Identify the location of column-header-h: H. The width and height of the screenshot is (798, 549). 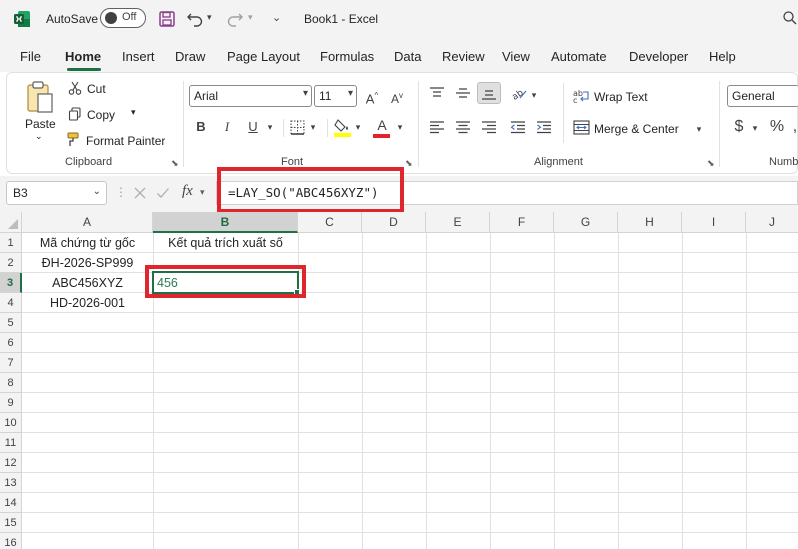
(650, 222).